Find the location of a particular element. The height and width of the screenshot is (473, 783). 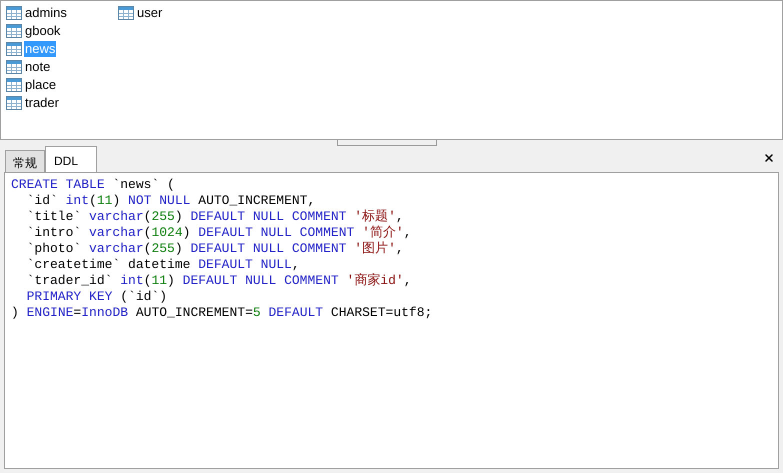

table-name: admins is located at coordinates (46, 13).